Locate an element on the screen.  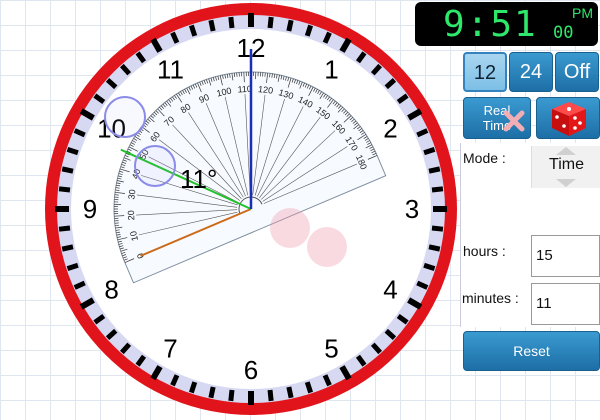
angle-reading: 11° is located at coordinates (198, 179).